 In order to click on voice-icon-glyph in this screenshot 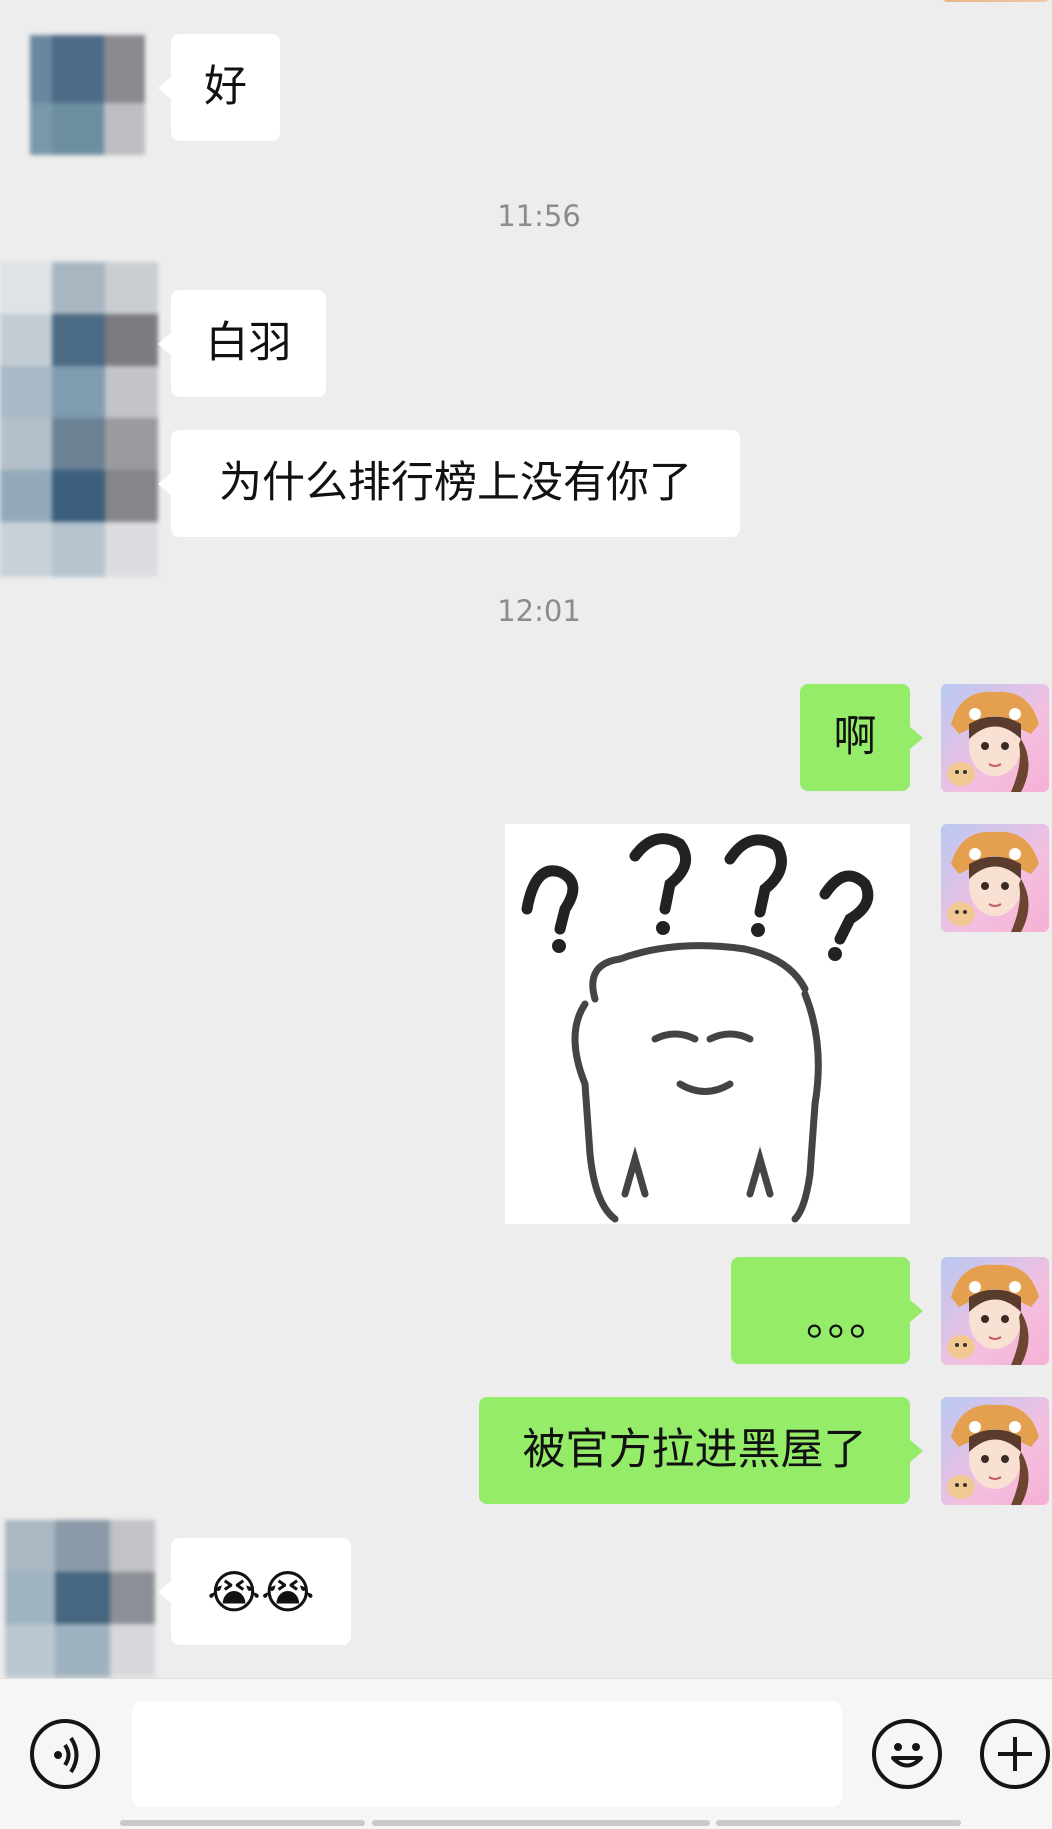, I will do `click(66, 1755)`.